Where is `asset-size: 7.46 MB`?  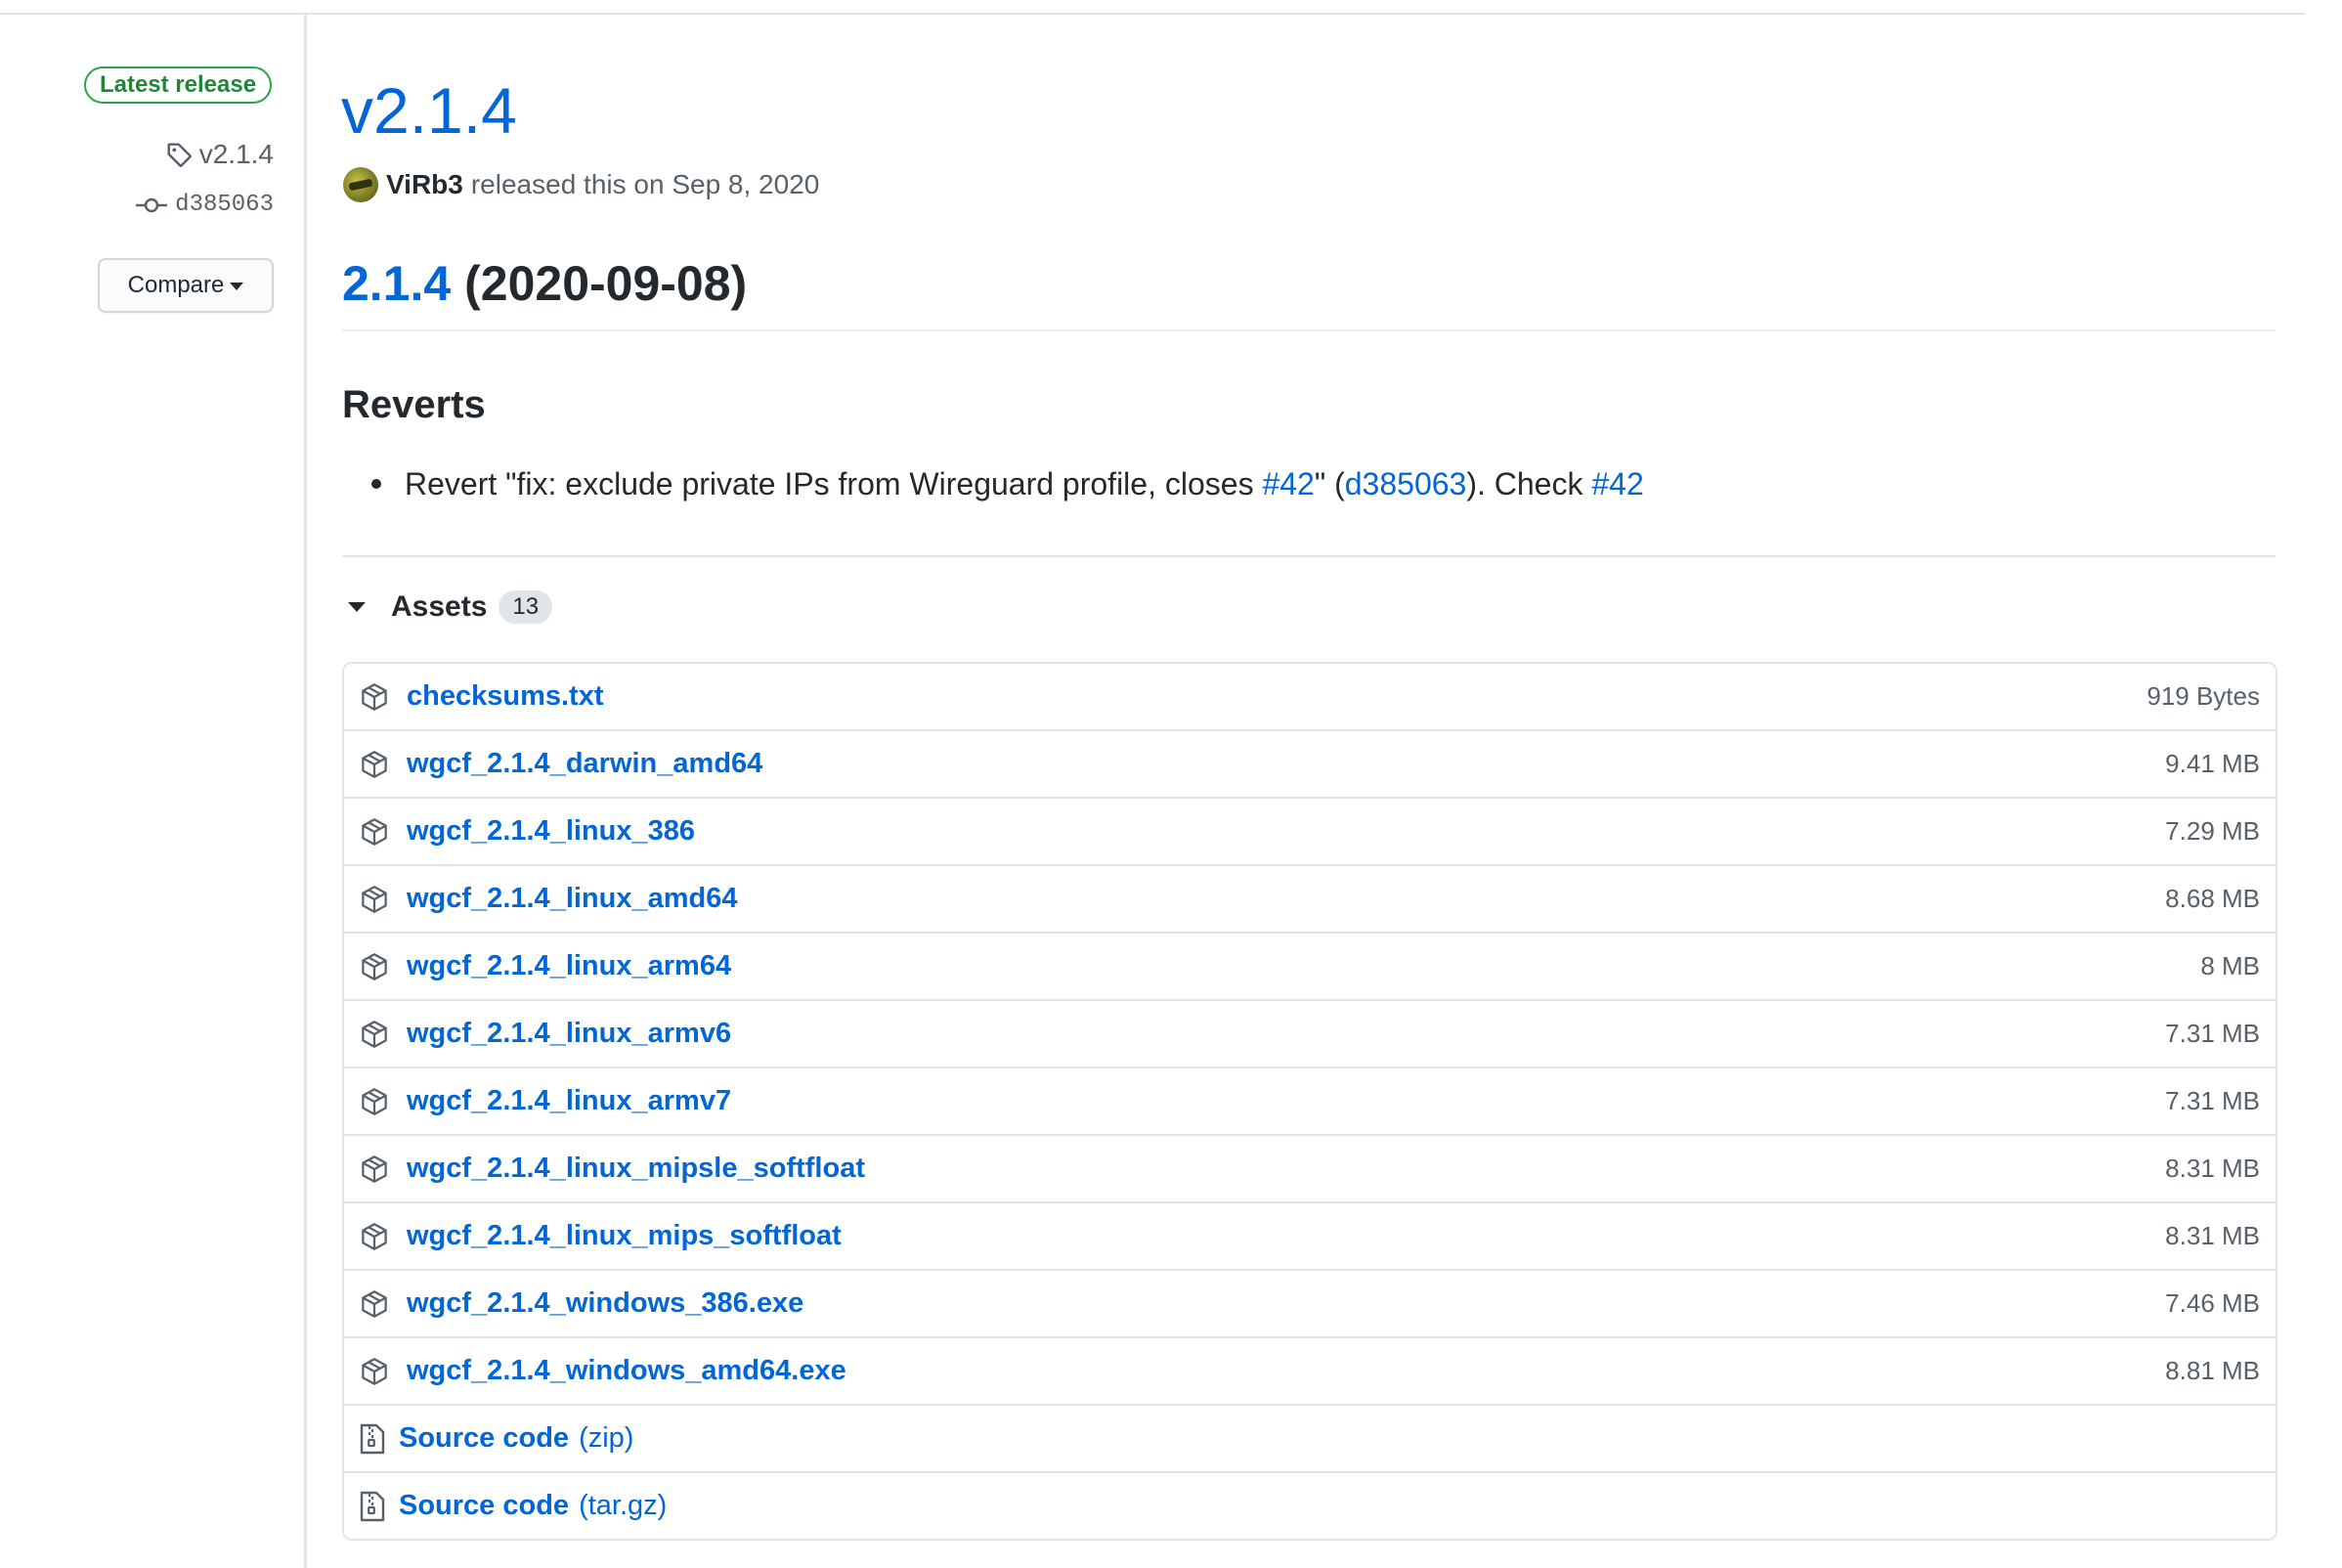
asset-size: 7.46 MB is located at coordinates (2212, 1303).